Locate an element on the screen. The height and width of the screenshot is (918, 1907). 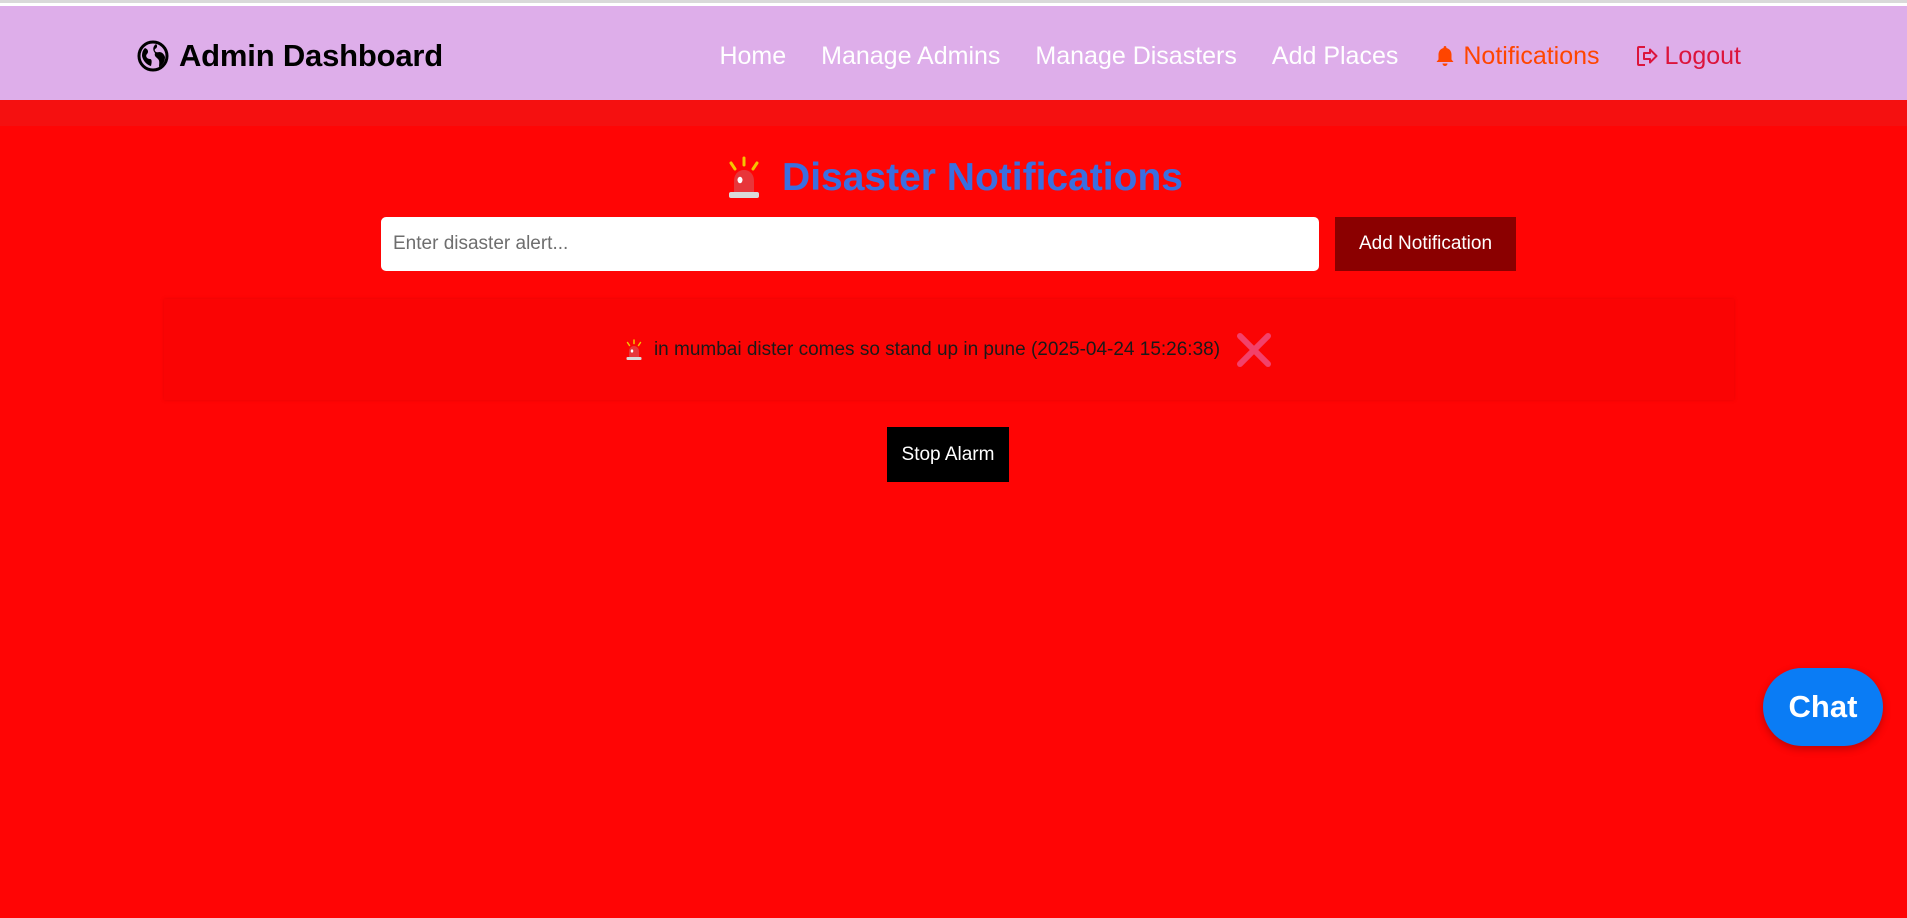
nav-link-logout: Logout is located at coordinates (1688, 56).